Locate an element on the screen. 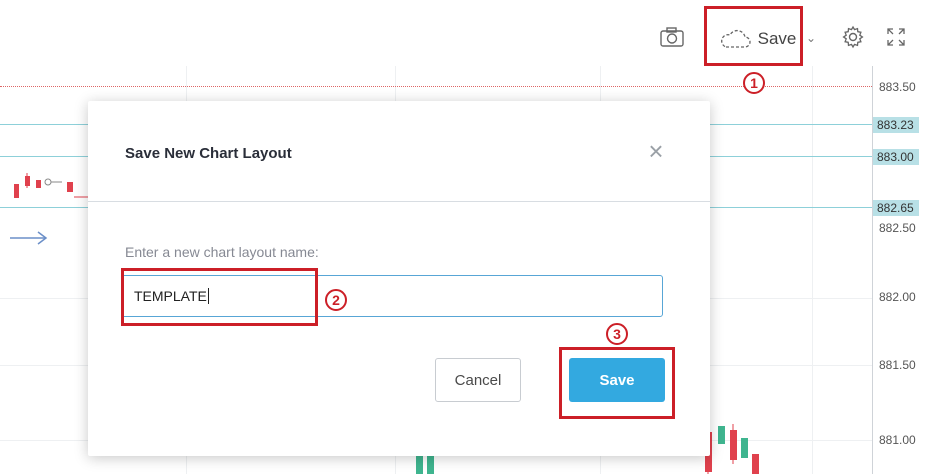 The image size is (929, 474). cancel-button: Cancel is located at coordinates (478, 380).